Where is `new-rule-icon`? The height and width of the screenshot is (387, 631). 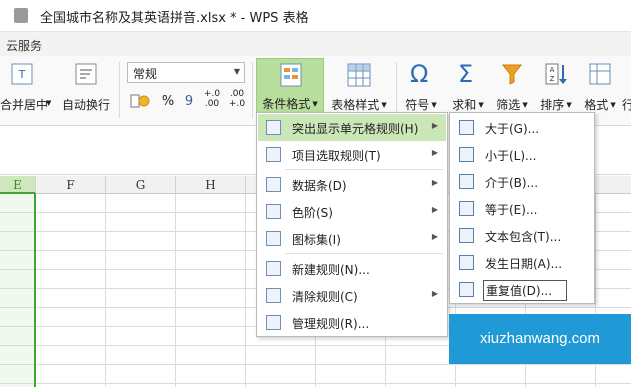 new-rule-icon is located at coordinates (273, 268).